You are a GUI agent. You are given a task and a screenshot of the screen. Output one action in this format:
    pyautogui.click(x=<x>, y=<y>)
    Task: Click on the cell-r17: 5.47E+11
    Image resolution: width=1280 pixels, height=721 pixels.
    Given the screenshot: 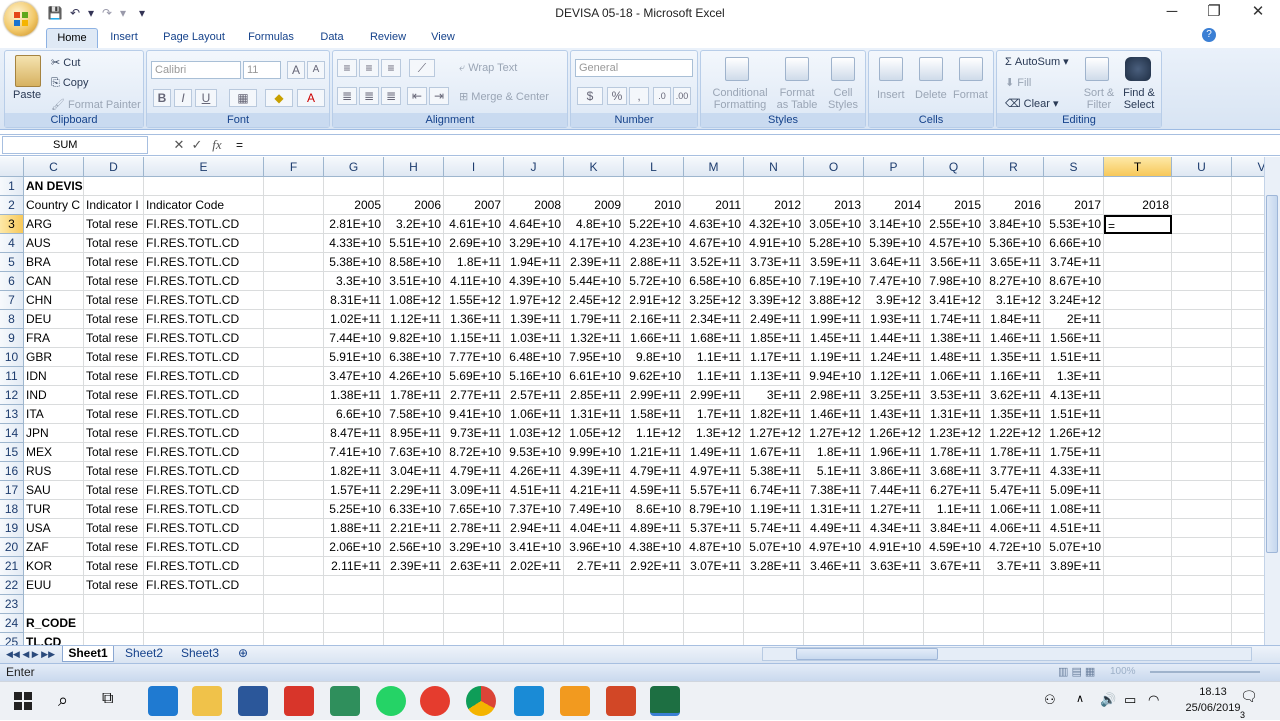 What is the action you would take?
    pyautogui.click(x=1014, y=490)
    